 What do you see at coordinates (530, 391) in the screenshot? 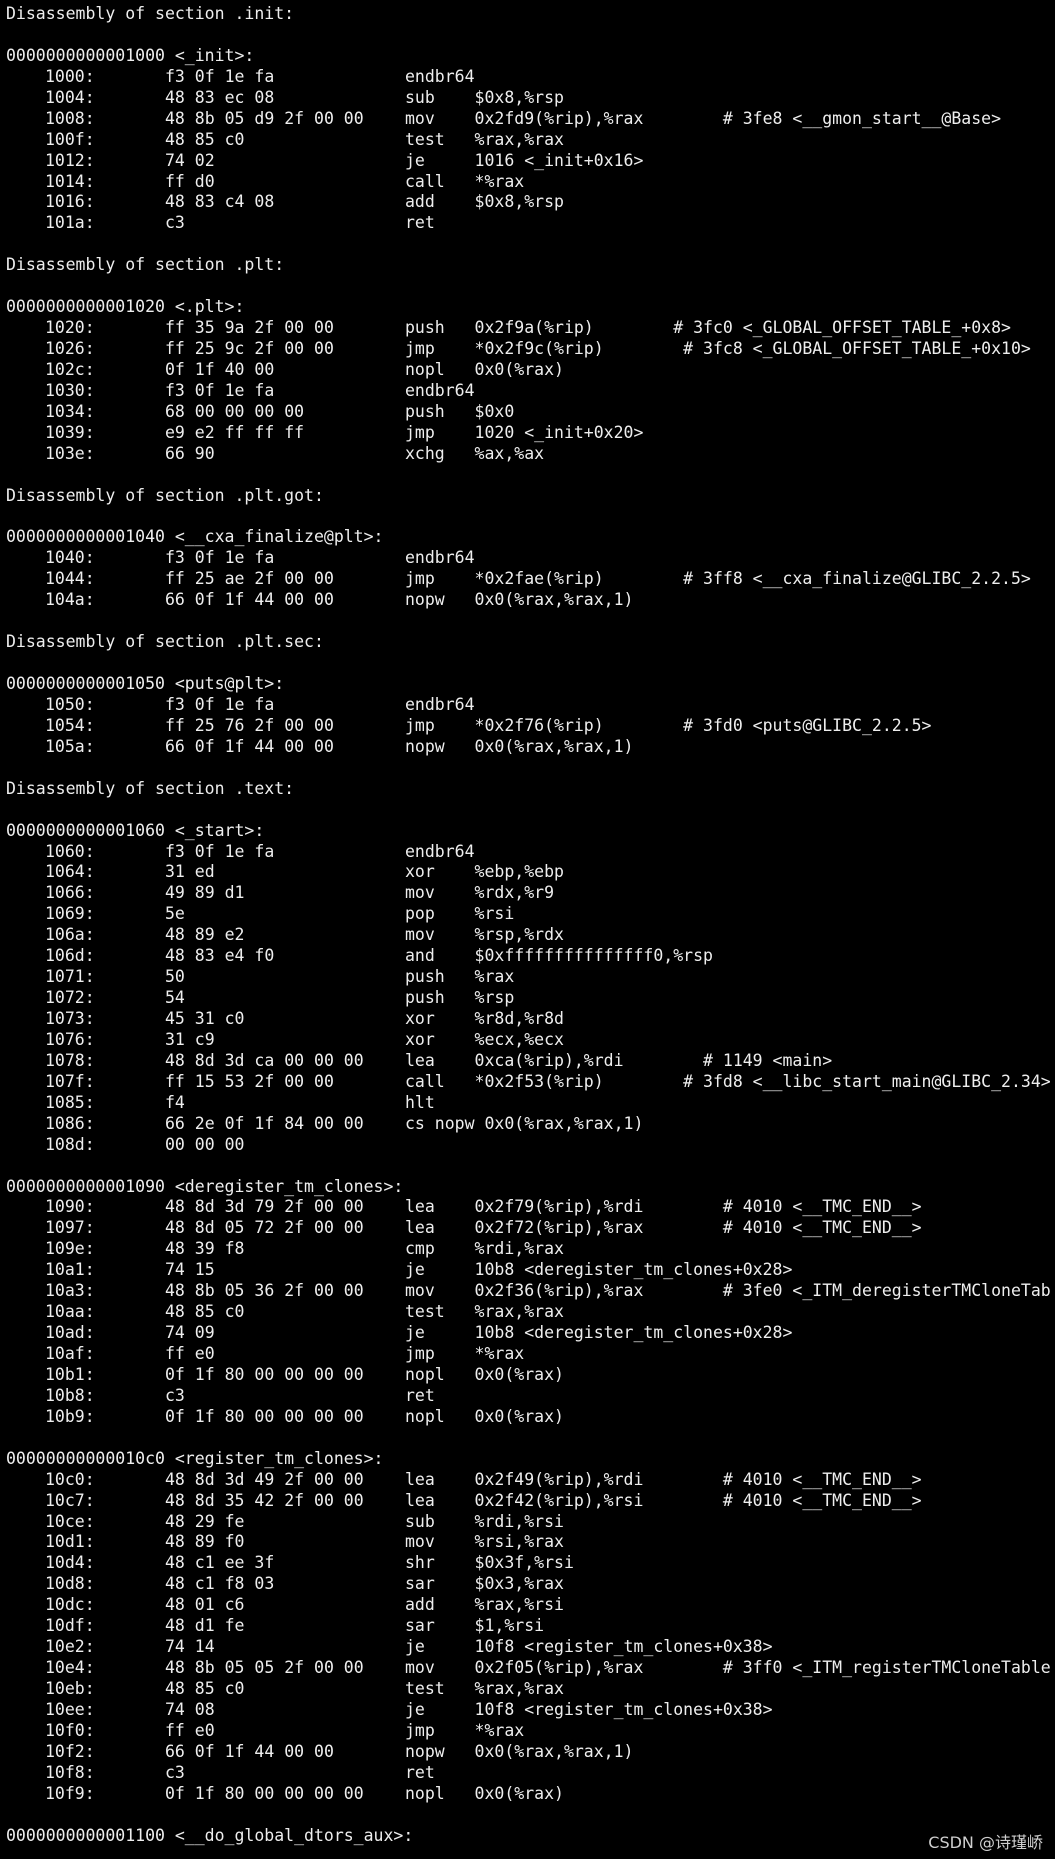
I see `instruction-line: 1030: f3 0f 1e fa endbr64` at bounding box center [530, 391].